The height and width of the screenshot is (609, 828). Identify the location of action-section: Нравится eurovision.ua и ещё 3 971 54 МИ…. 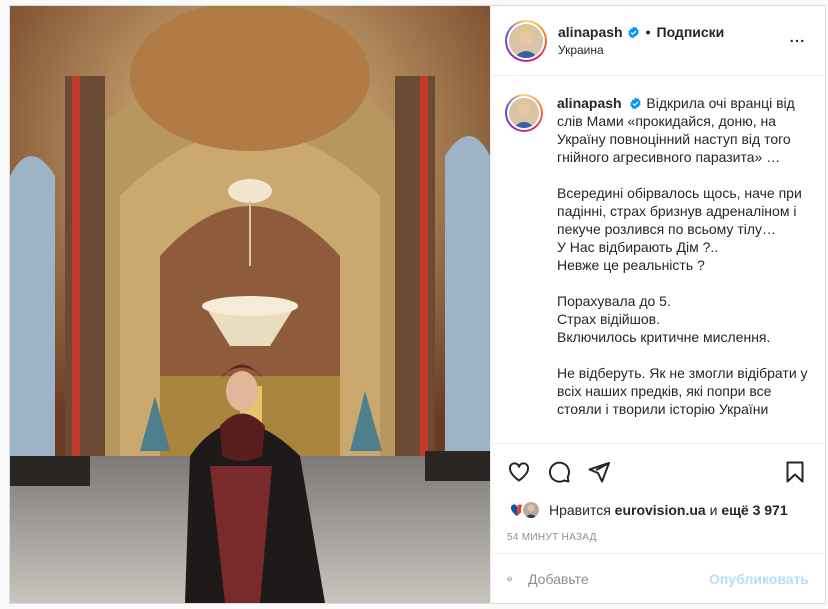
(658, 523).